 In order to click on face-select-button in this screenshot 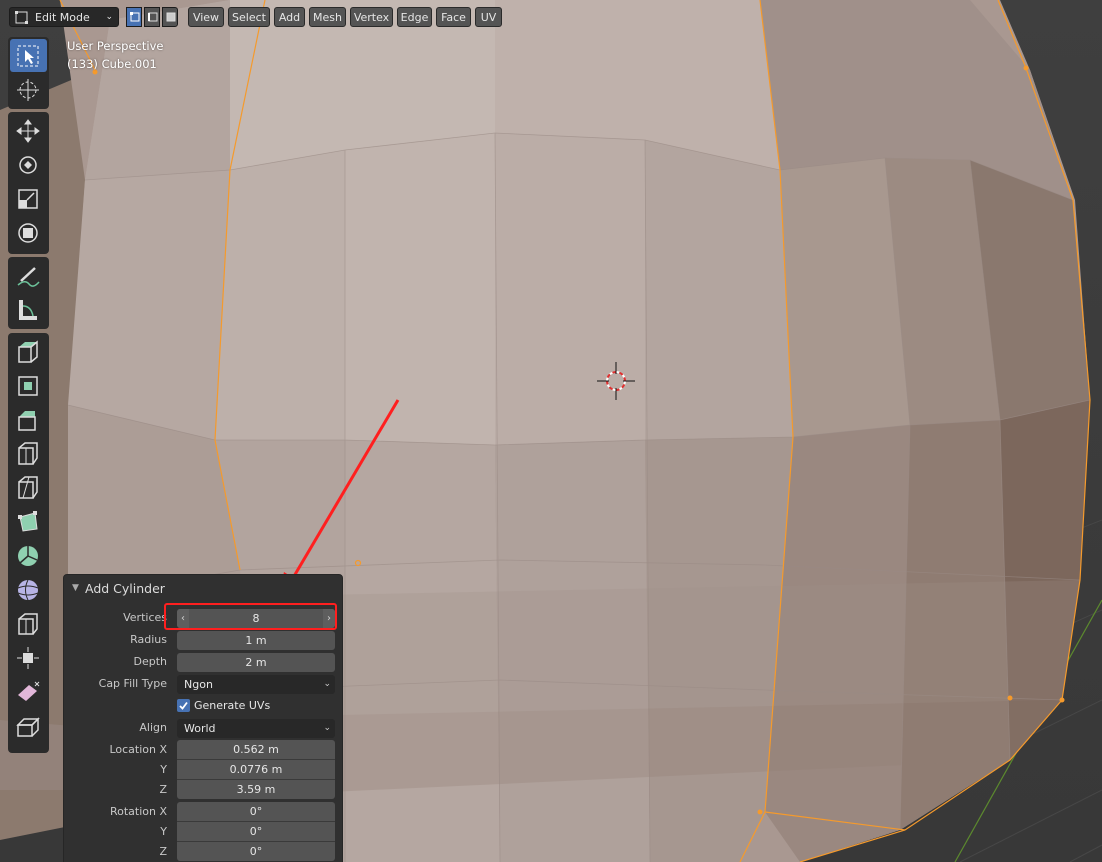, I will do `click(170, 17)`.